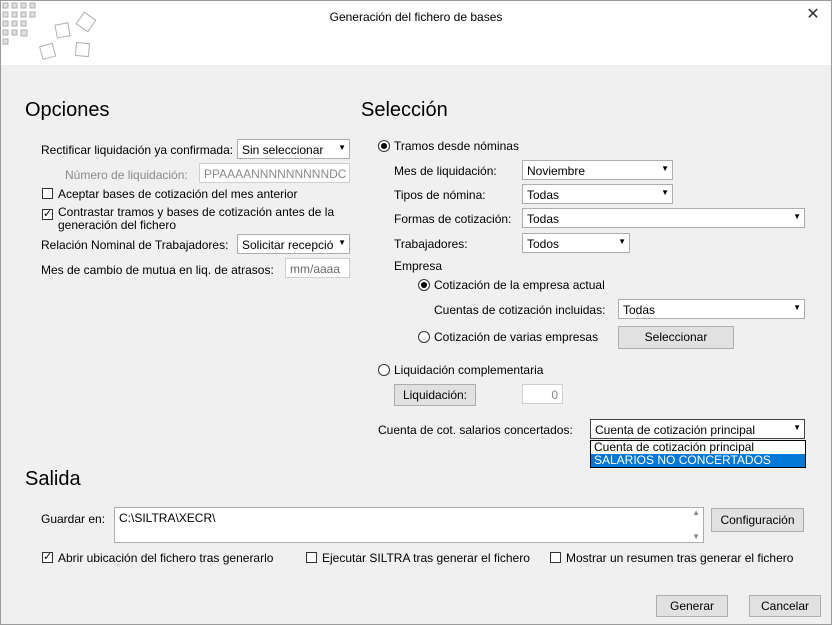 The width and height of the screenshot is (832, 625). Describe the element at coordinates (431, 244) in the screenshot. I see `trabajadores-label: Trabajadores:` at that location.